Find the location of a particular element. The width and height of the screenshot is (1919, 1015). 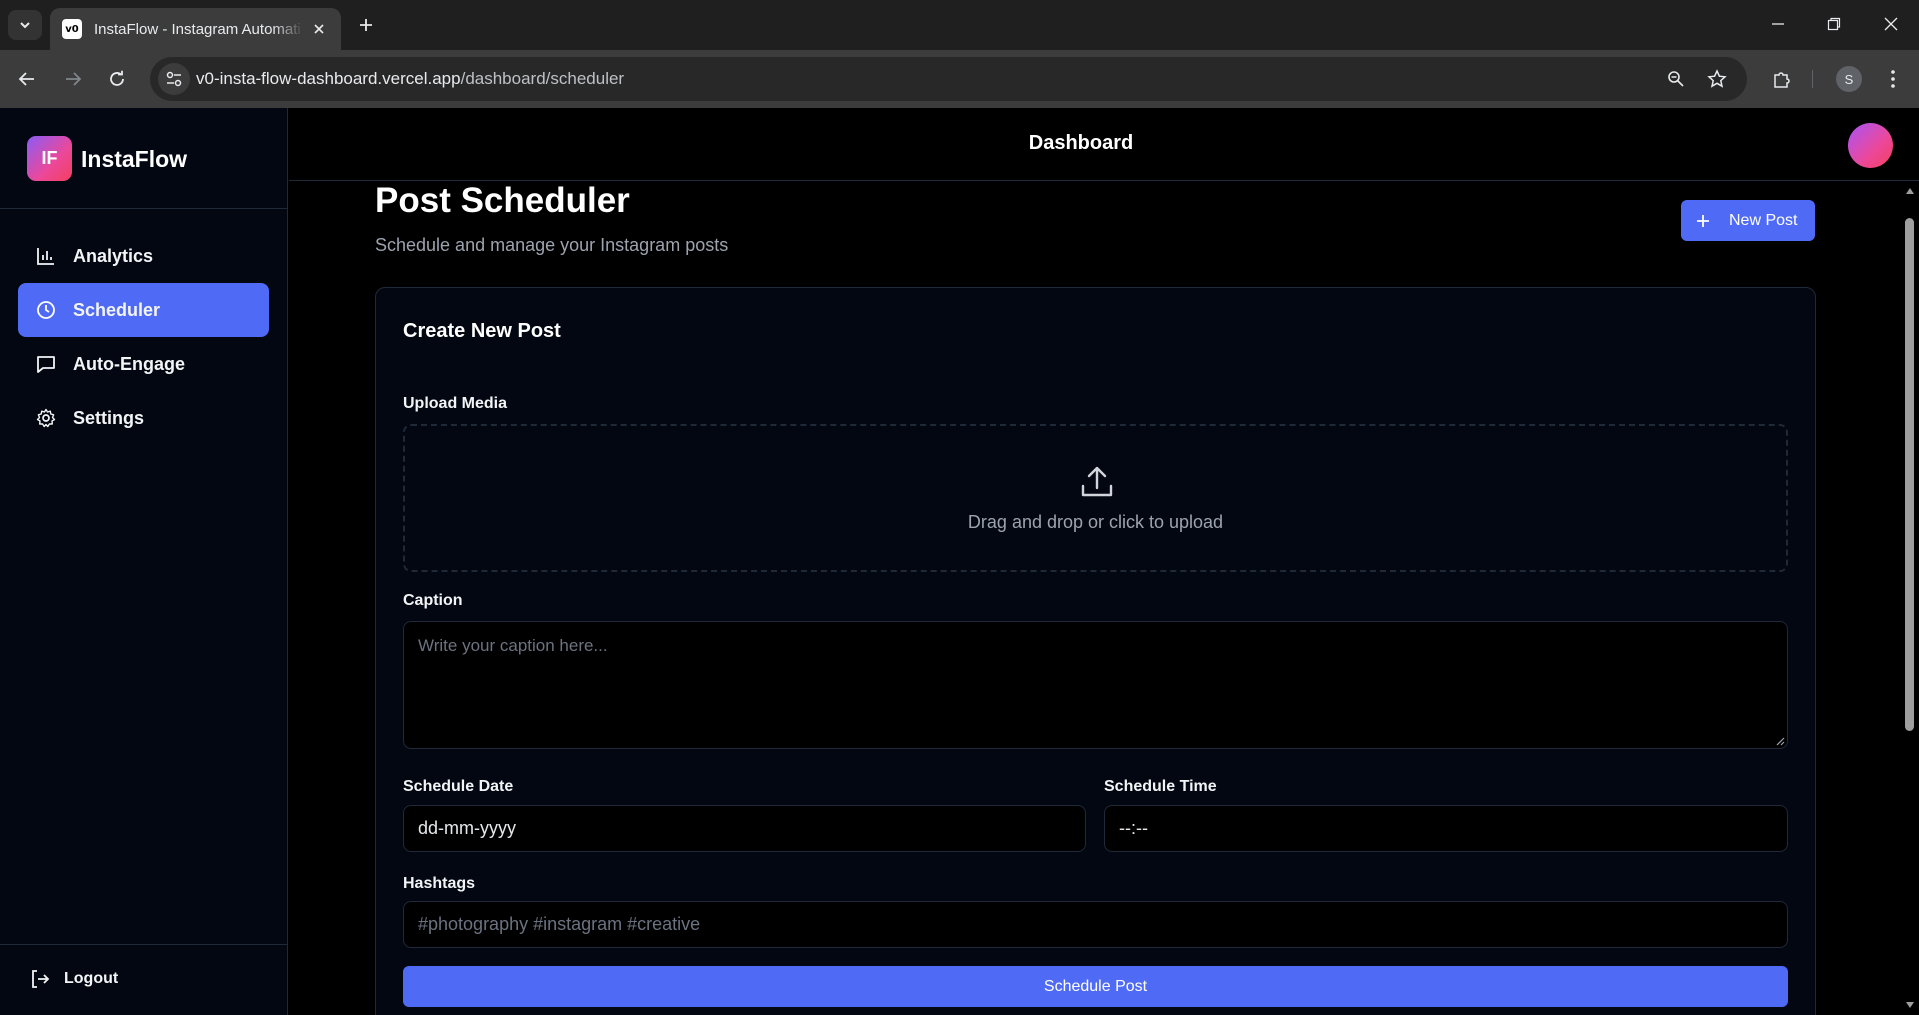

message-square-icon is located at coordinates (46, 364).